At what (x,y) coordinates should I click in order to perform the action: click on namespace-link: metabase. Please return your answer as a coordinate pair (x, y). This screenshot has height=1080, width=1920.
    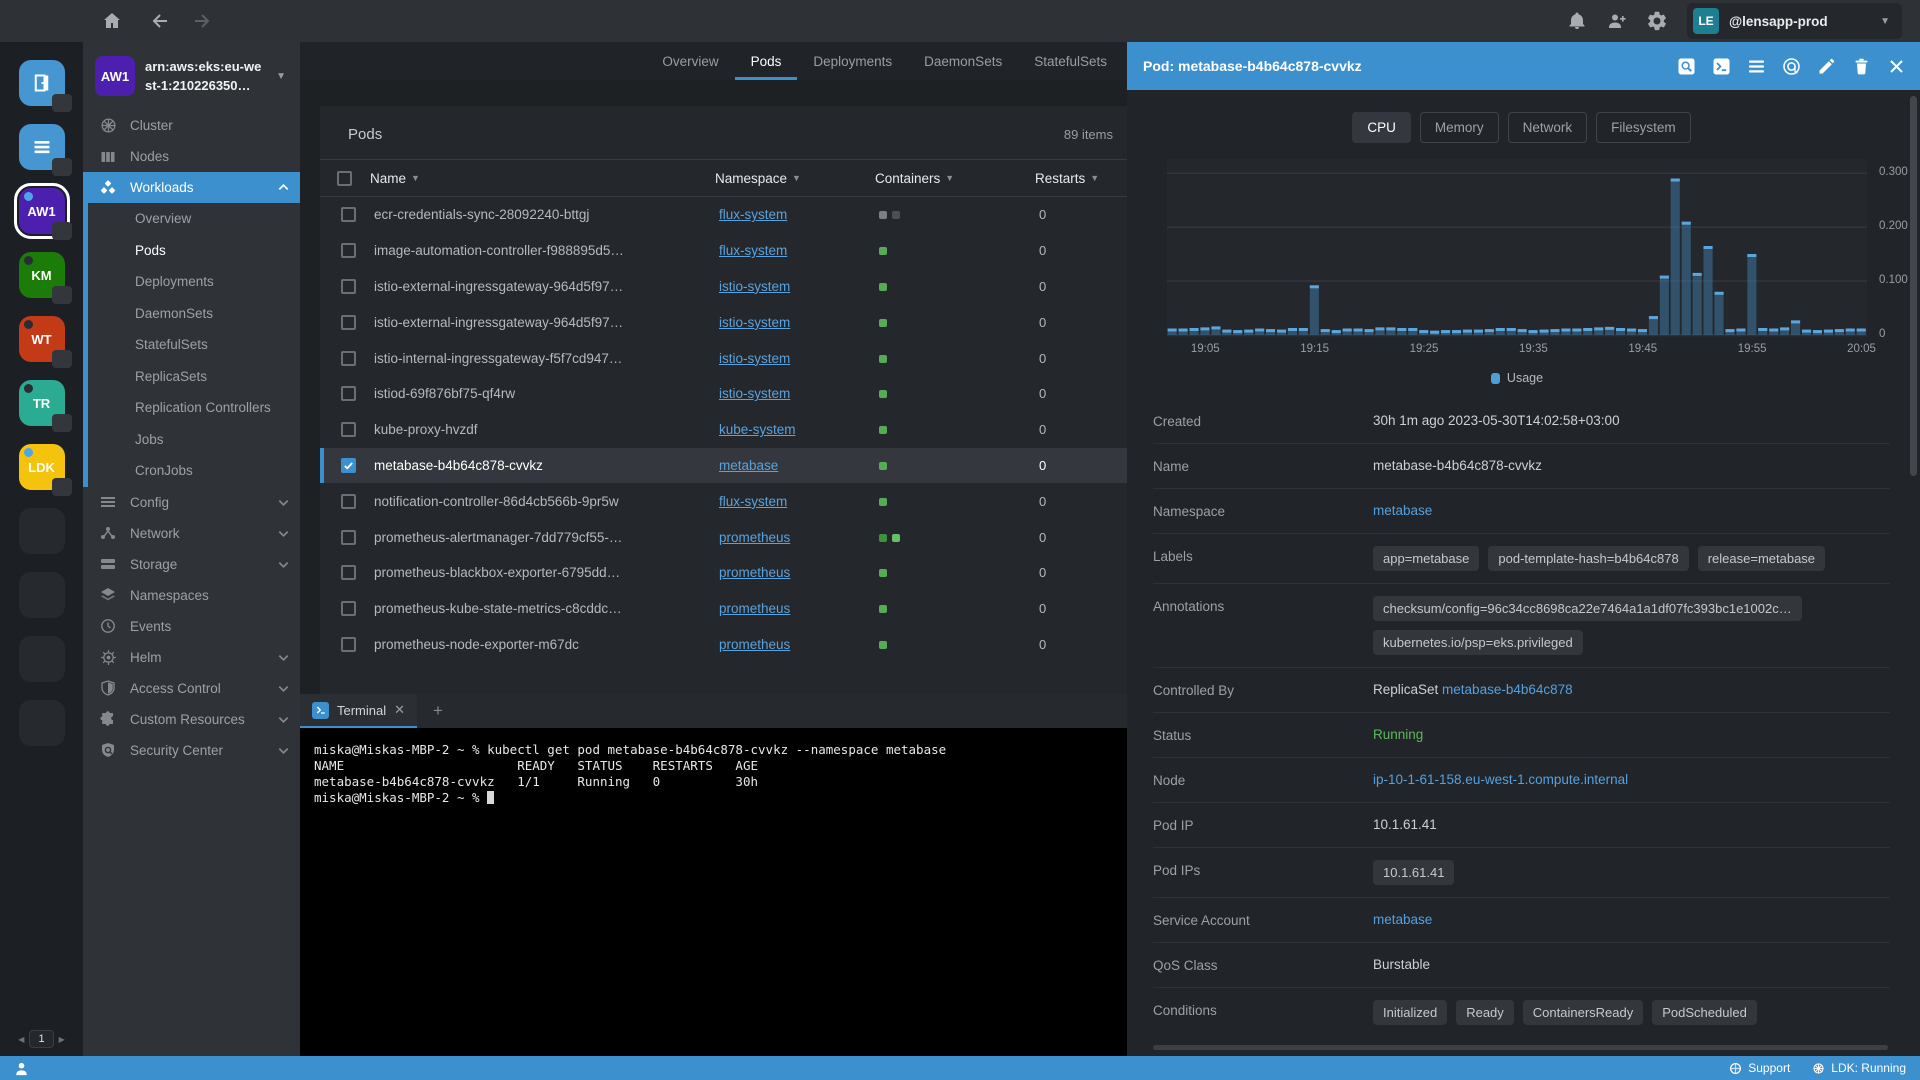
    Looking at the image, I should click on (748, 465).